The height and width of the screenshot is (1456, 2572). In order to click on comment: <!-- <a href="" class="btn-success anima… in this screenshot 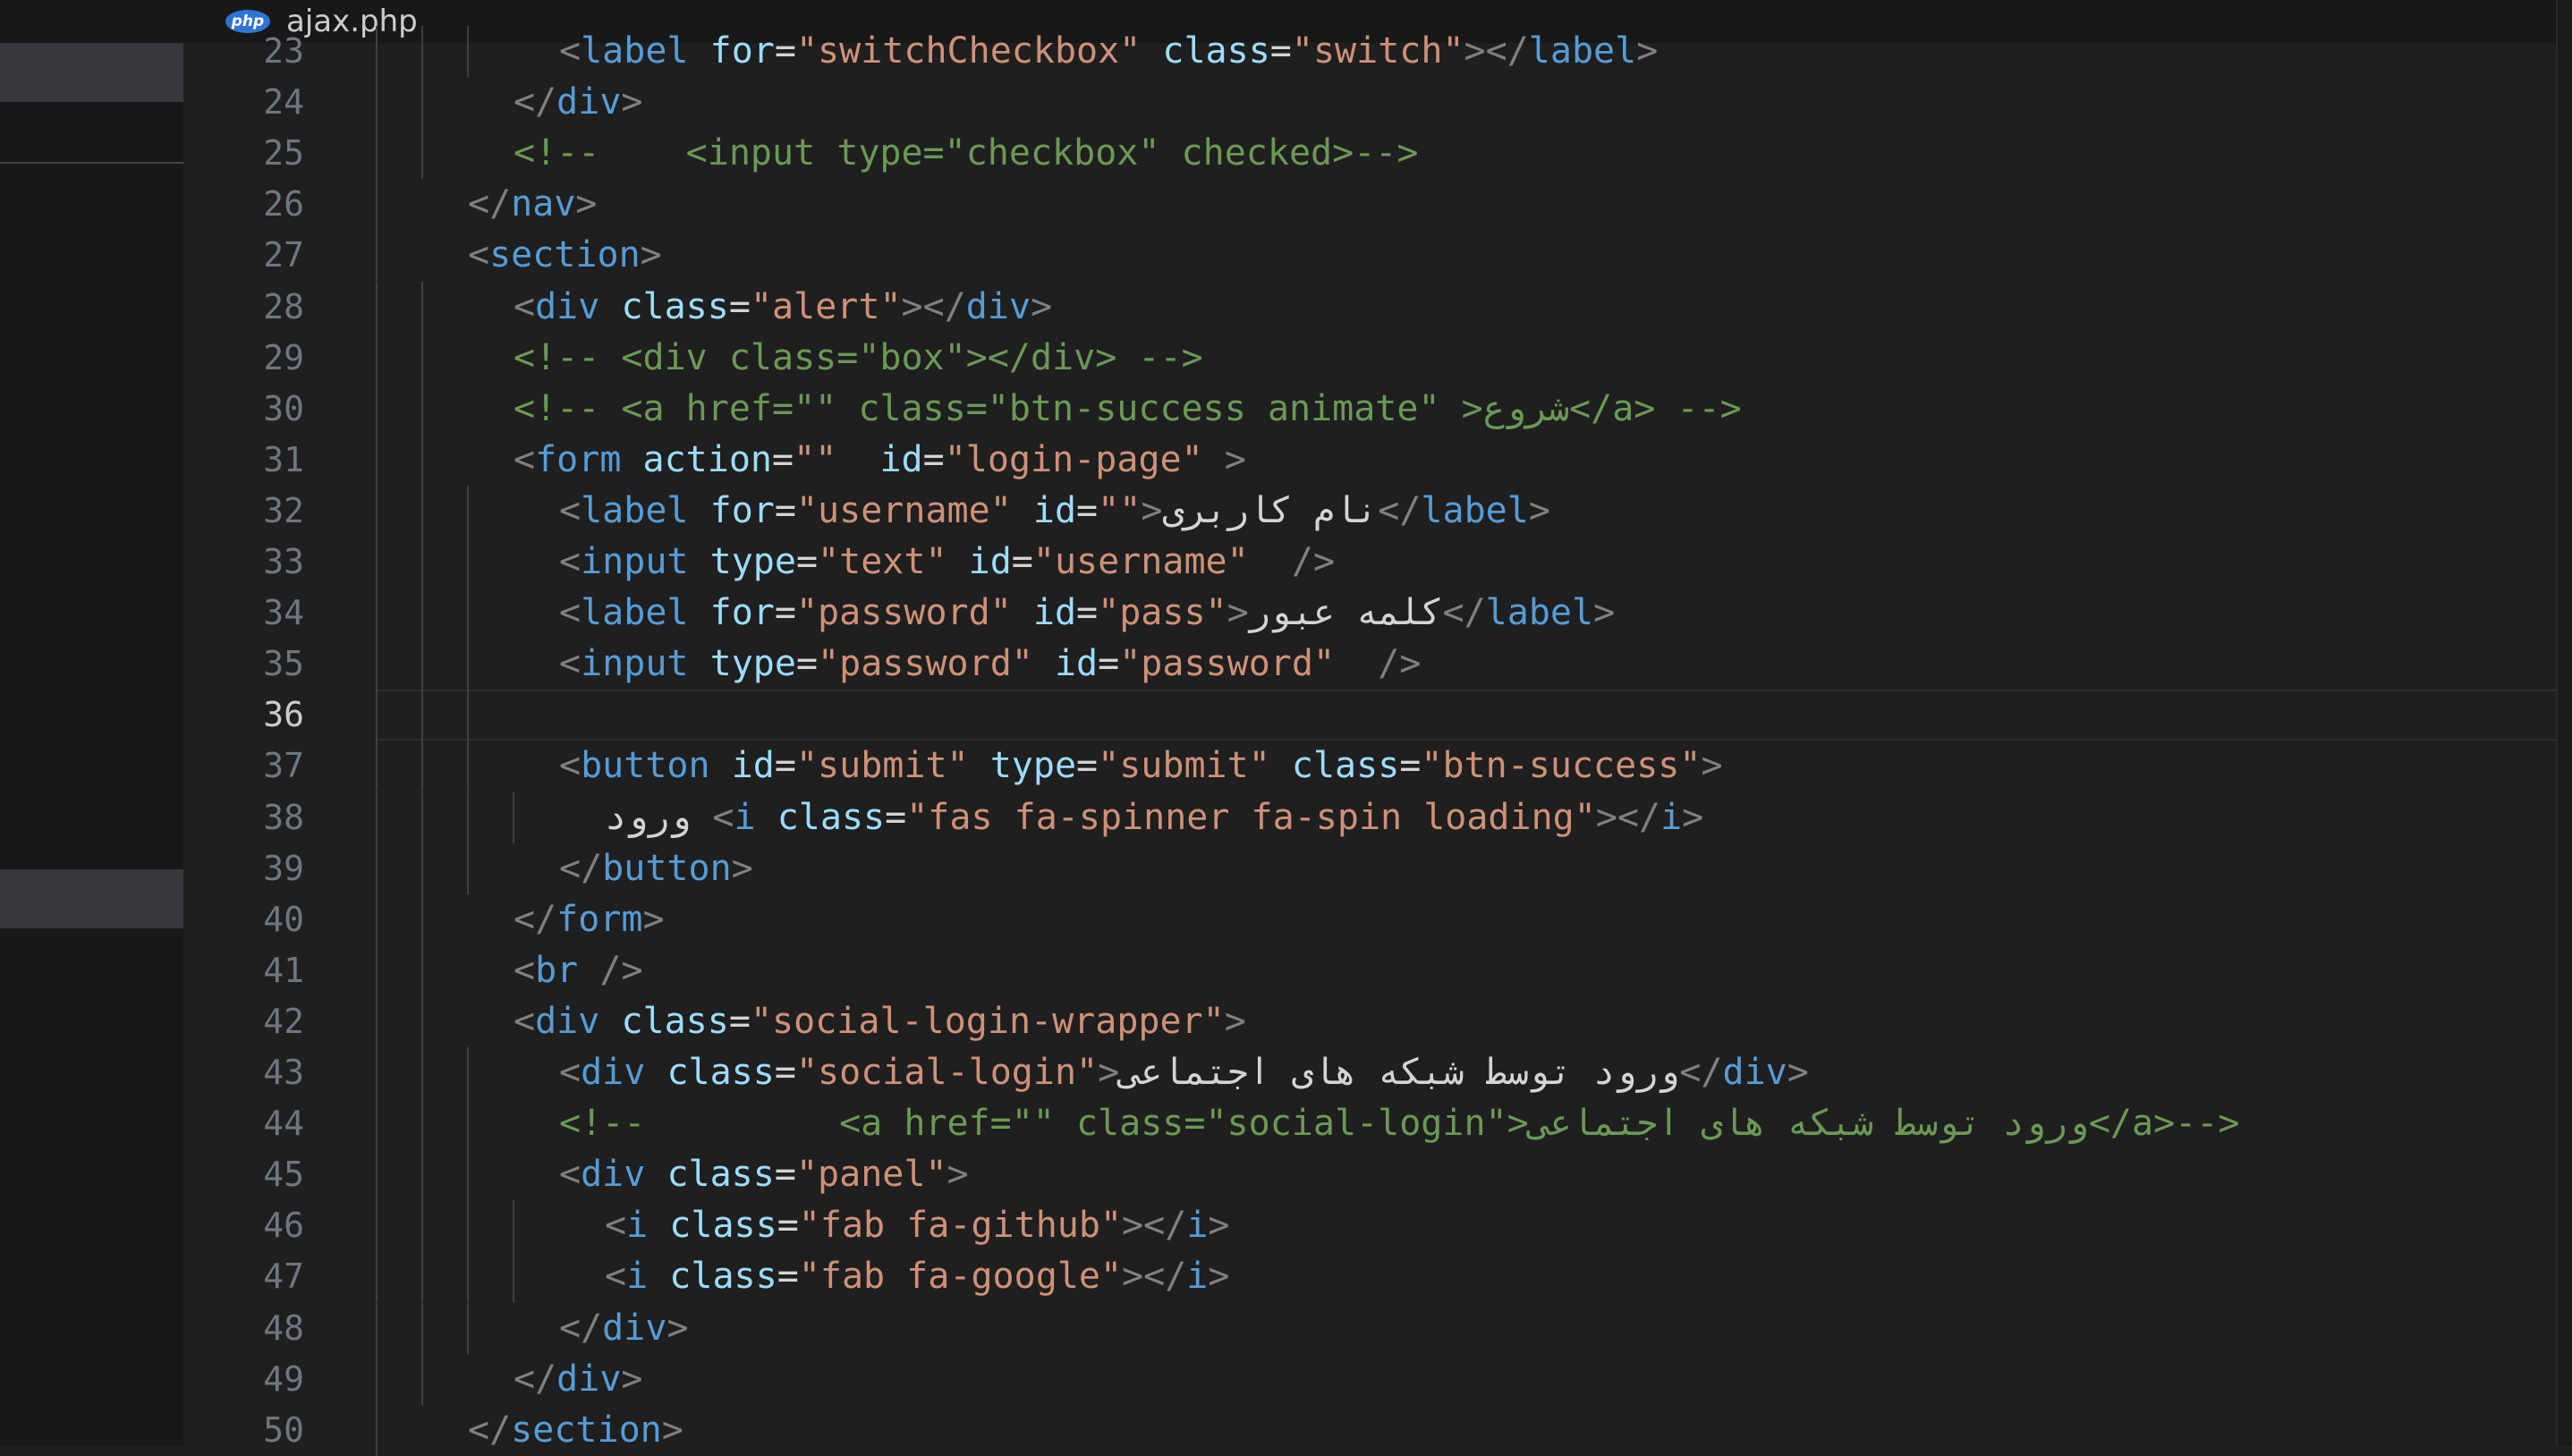, I will do `click(1128, 408)`.